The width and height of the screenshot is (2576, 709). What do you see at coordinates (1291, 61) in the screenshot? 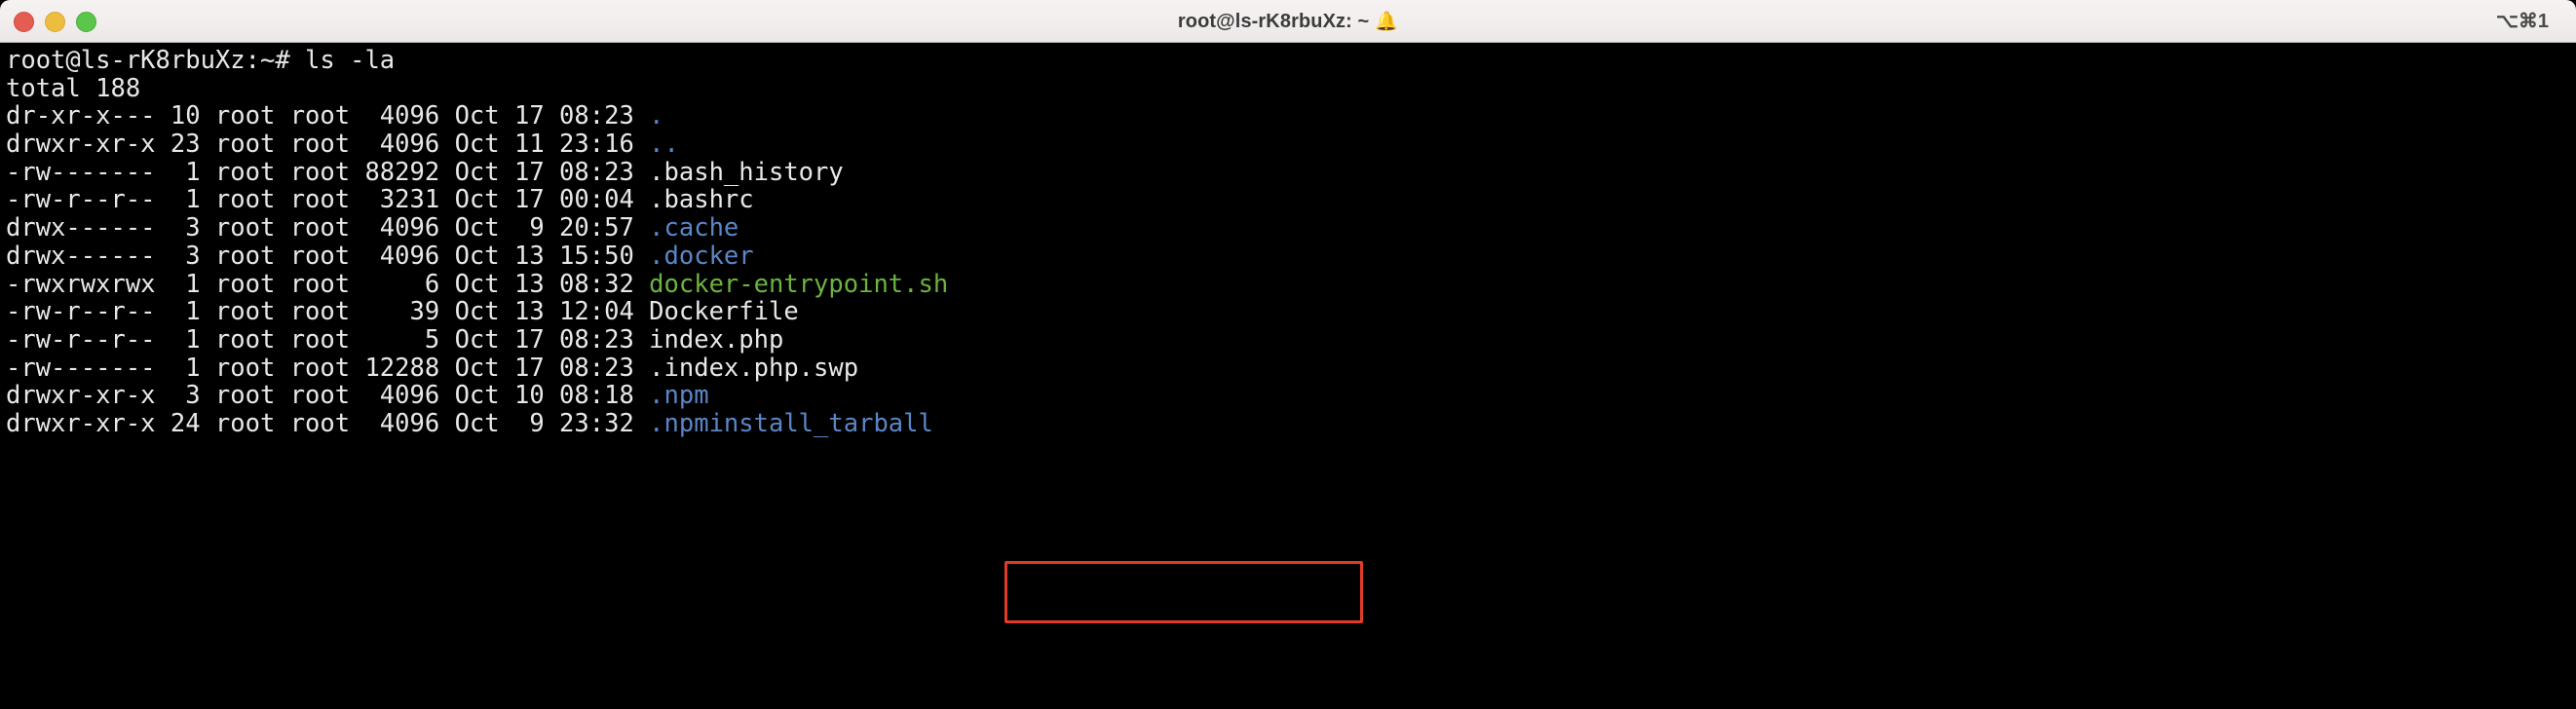
I see `command-line: root@ls-rK8rbuXz:~# ls -la` at bounding box center [1291, 61].